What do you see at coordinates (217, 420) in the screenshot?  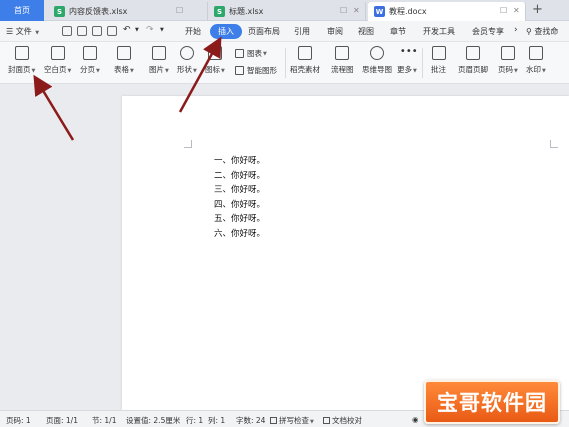 I see `status-column: 列: 1` at bounding box center [217, 420].